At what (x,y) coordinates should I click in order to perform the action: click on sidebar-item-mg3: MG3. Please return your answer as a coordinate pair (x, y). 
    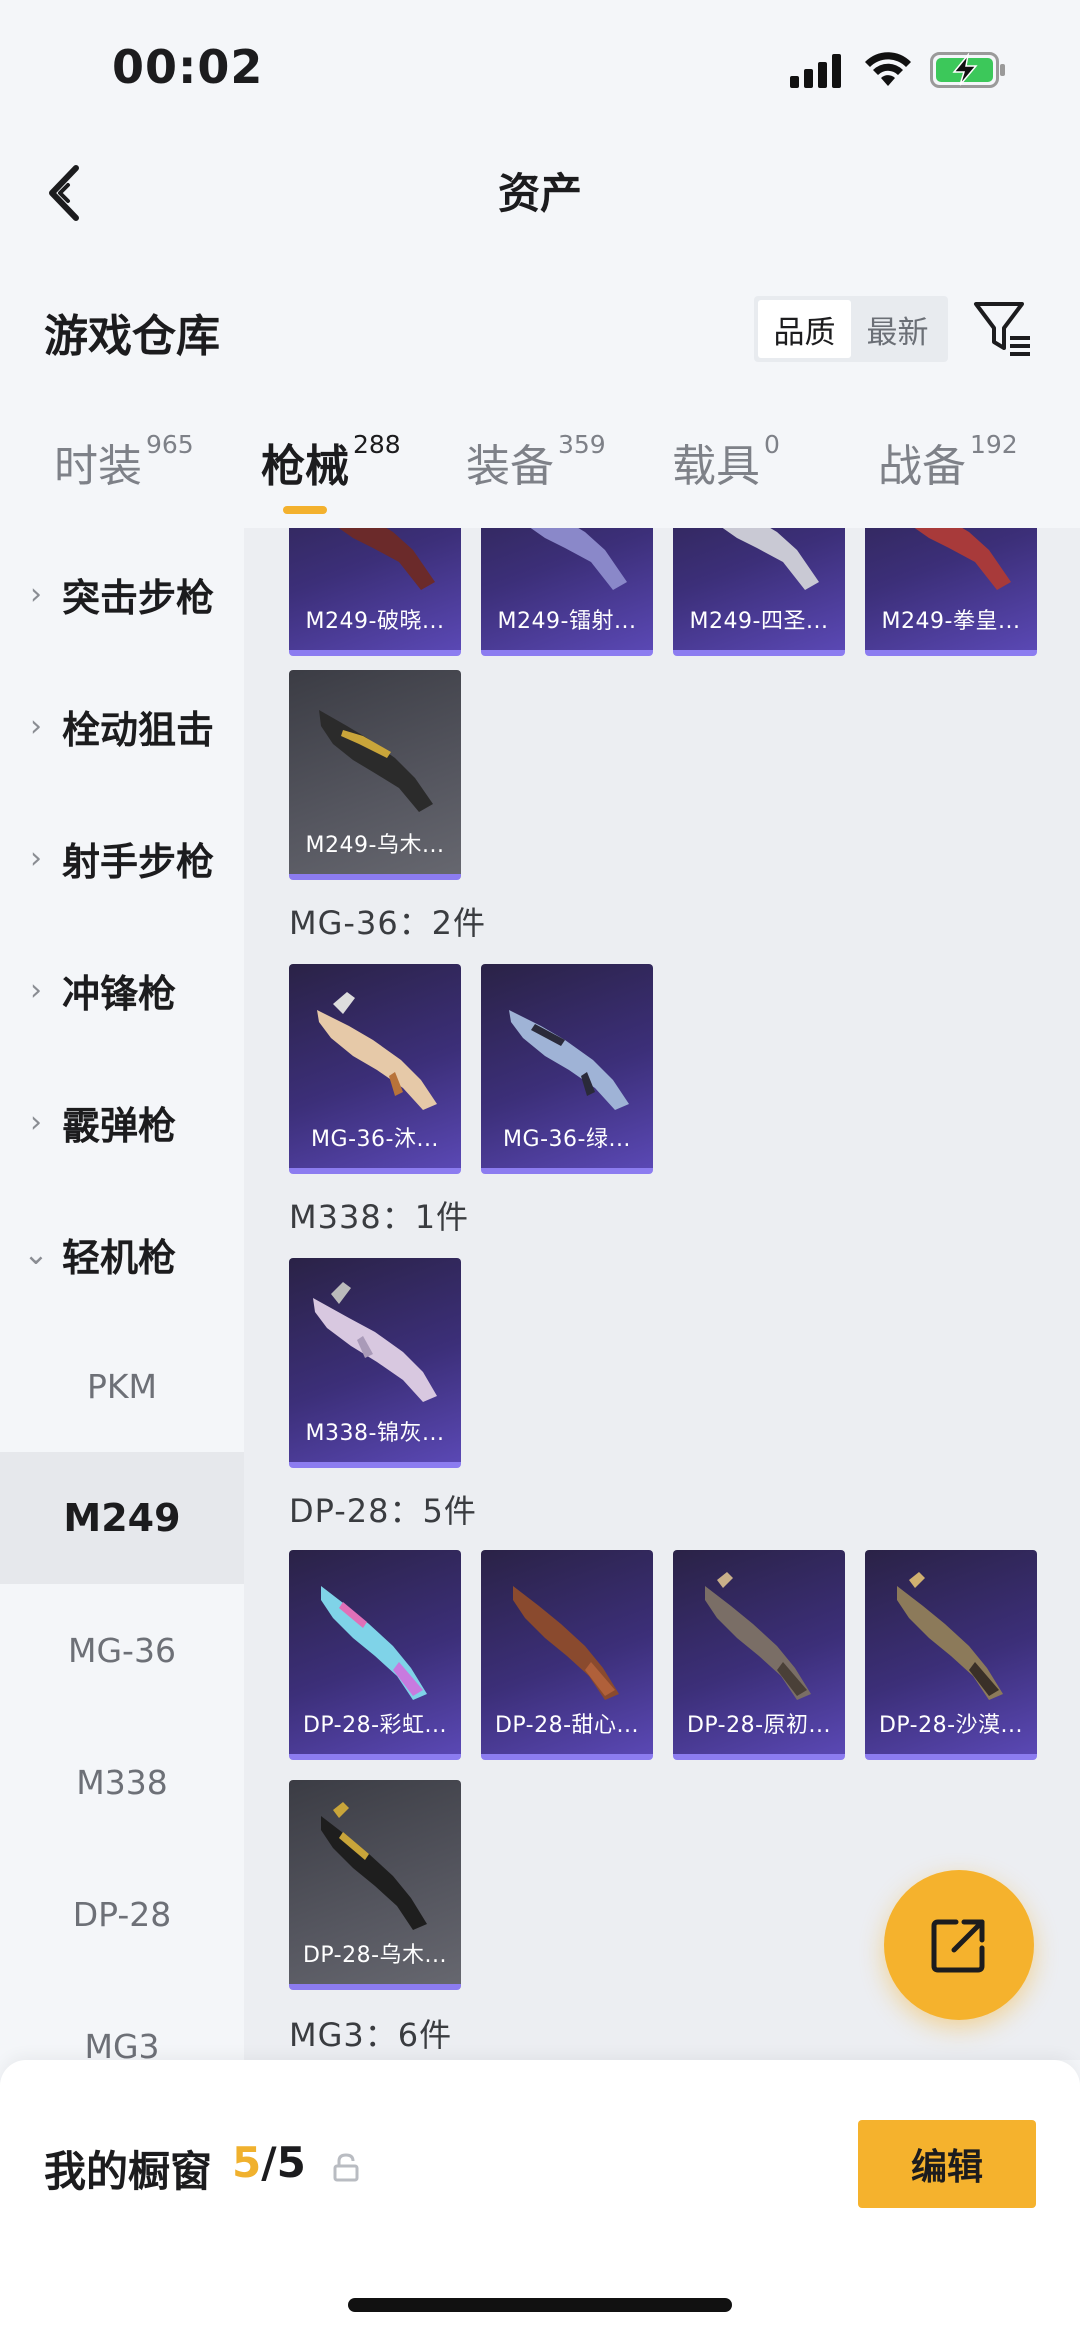
    Looking at the image, I should click on (122, 2020).